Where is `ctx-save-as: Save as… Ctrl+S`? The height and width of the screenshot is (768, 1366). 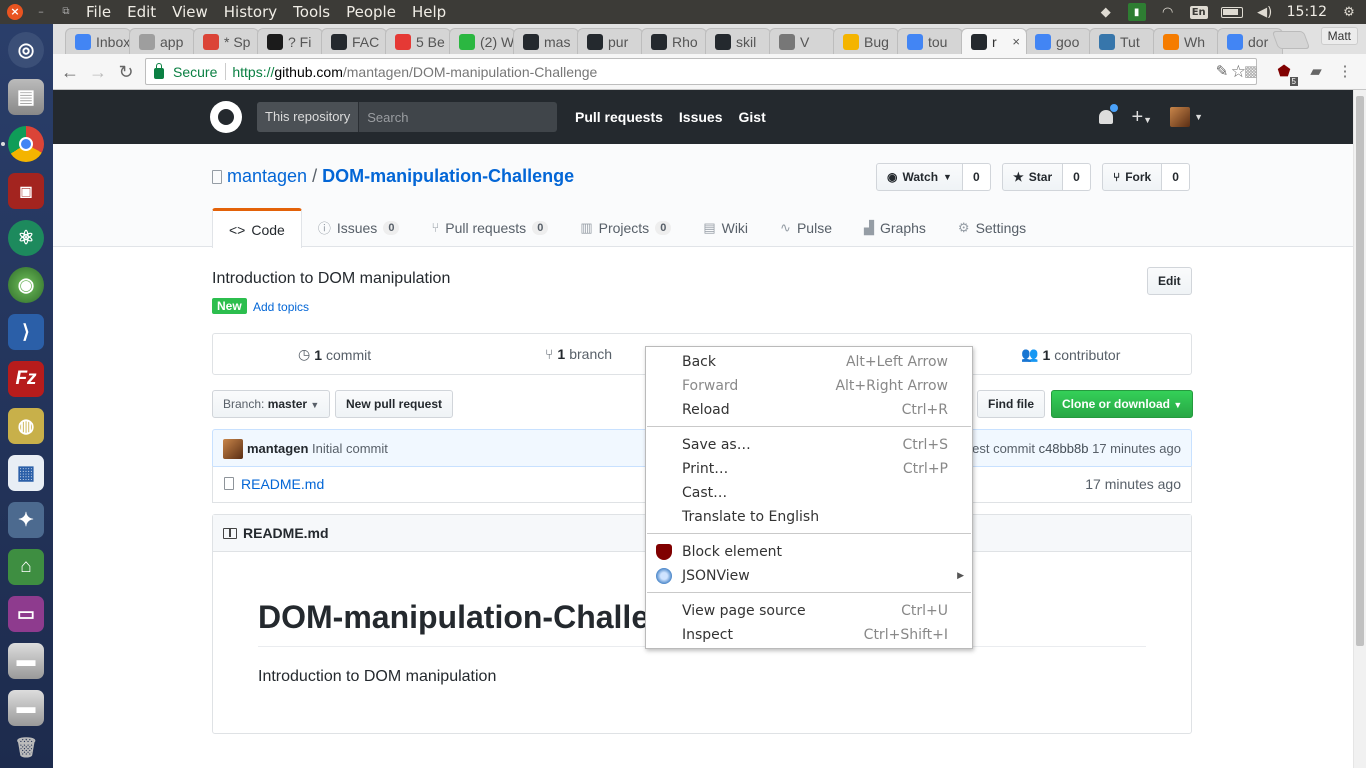 ctx-save-as: Save as… Ctrl+S is located at coordinates (809, 445).